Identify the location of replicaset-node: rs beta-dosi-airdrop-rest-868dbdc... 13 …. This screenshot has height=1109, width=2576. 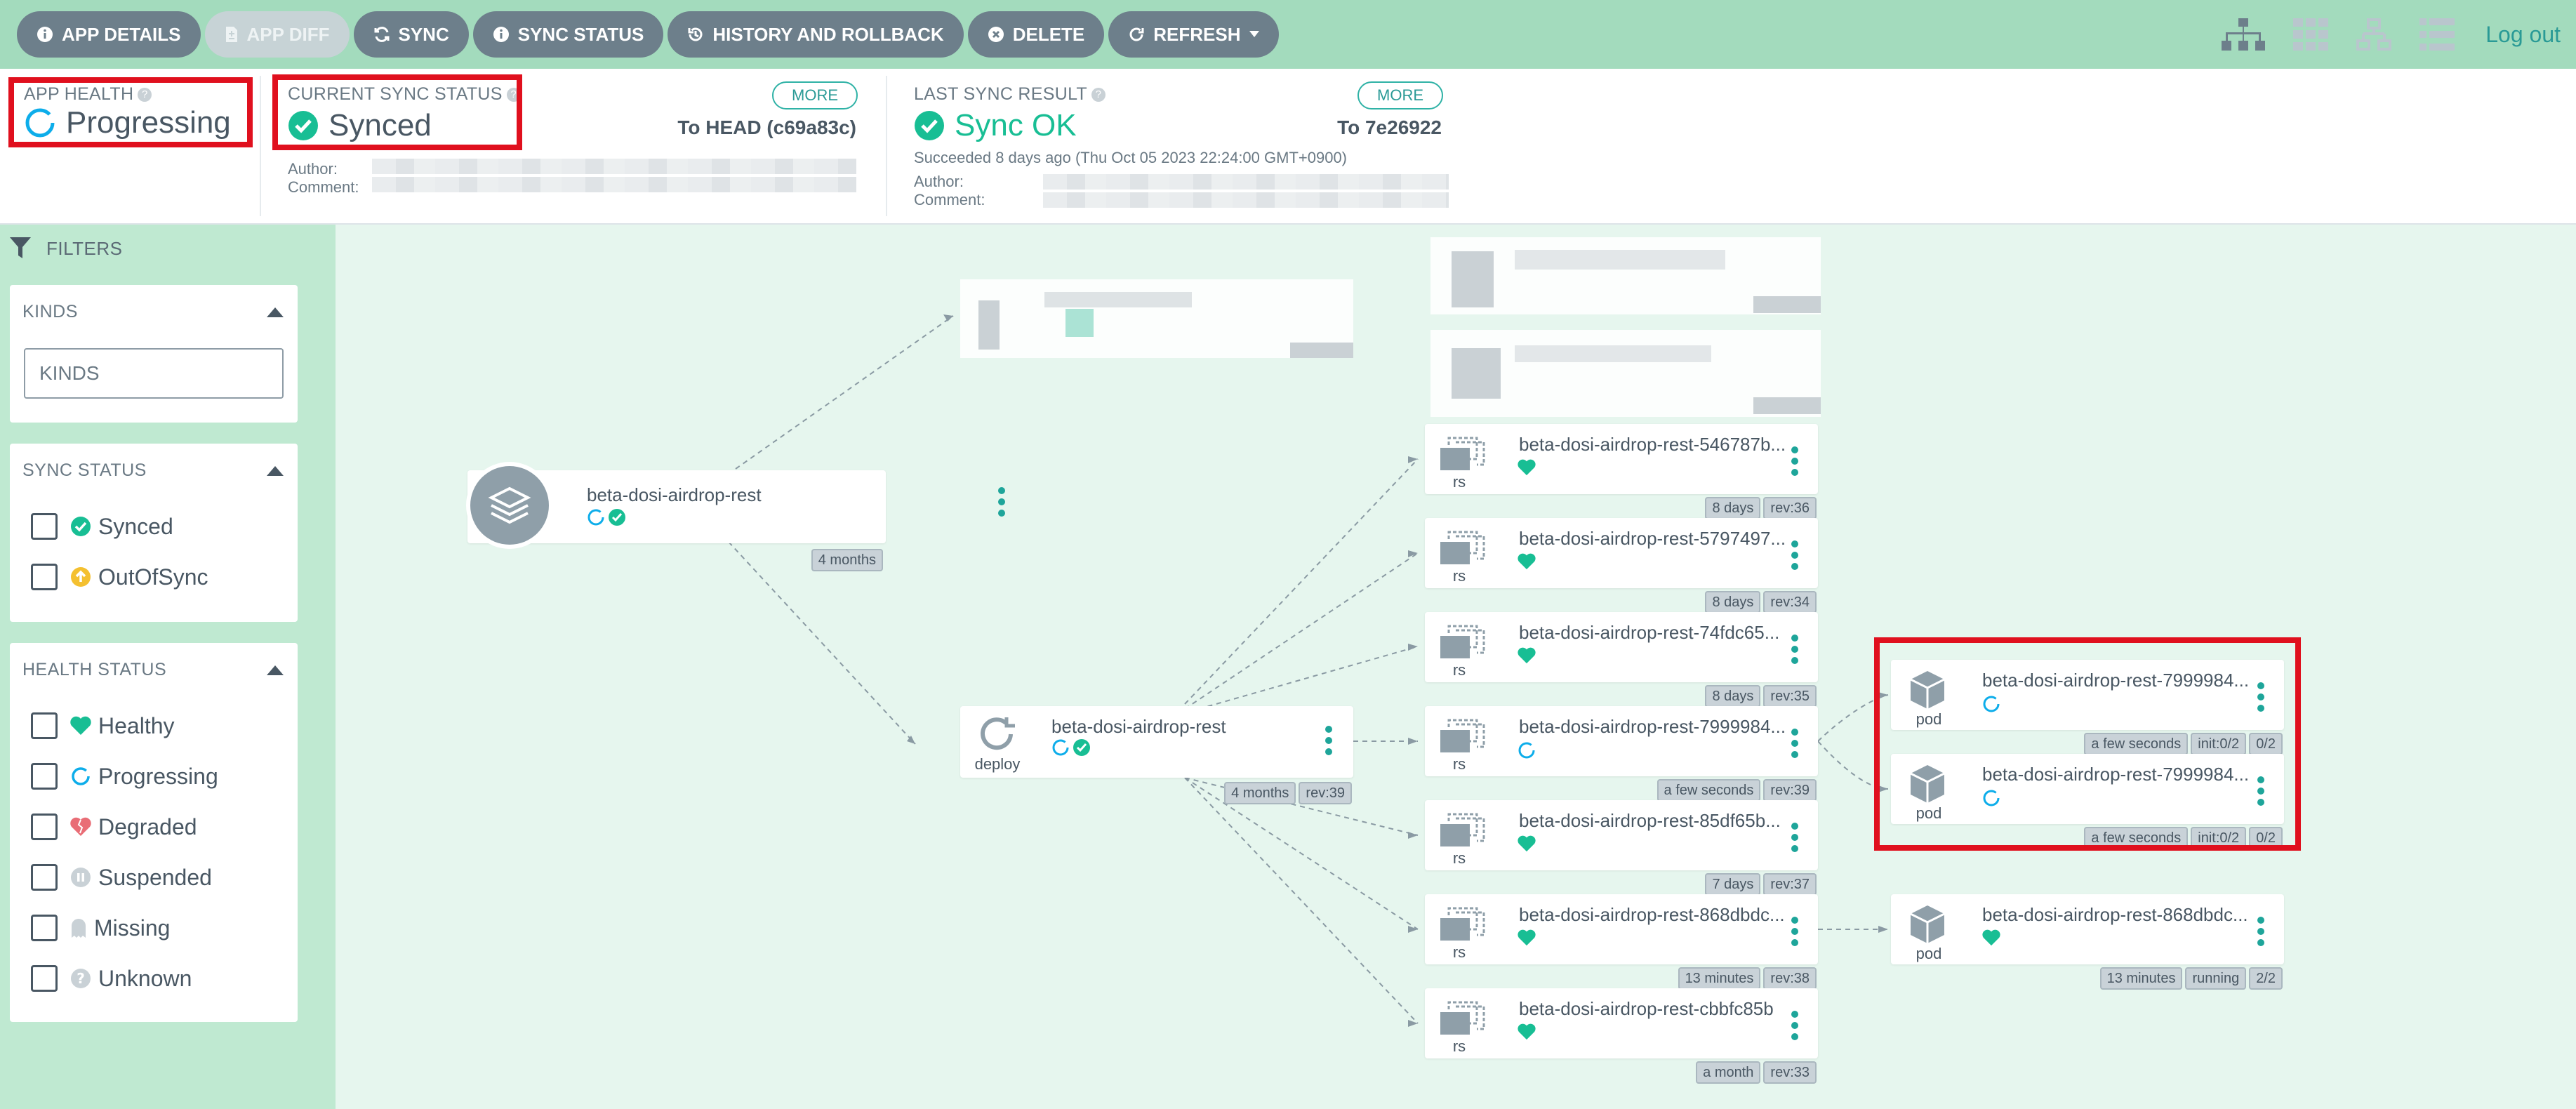
(1622, 942).